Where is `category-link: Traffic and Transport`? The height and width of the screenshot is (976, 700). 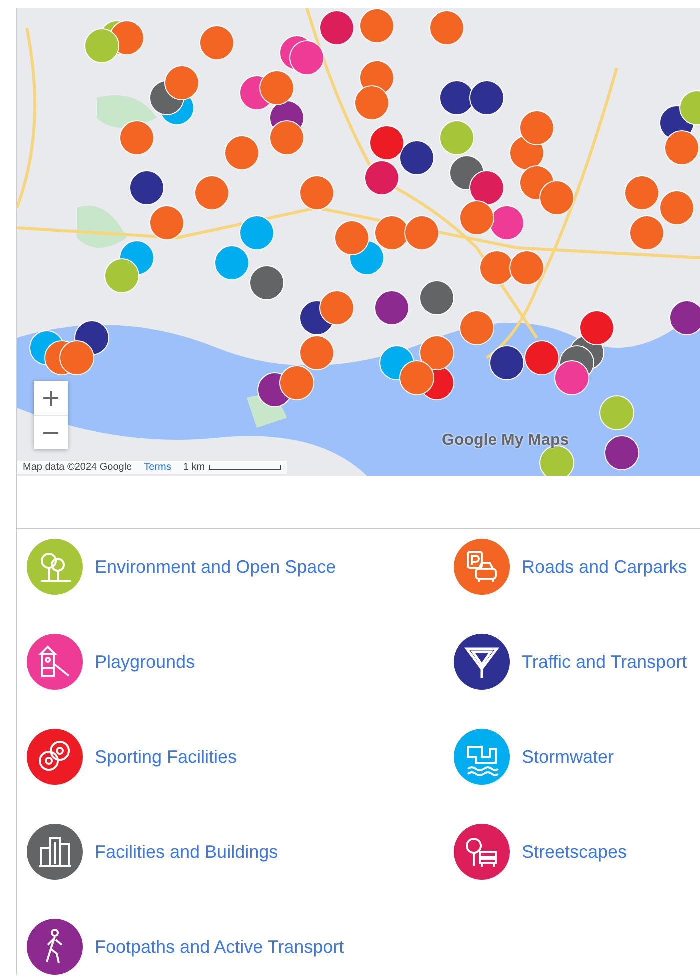 category-link: Traffic and Transport is located at coordinates (605, 662).